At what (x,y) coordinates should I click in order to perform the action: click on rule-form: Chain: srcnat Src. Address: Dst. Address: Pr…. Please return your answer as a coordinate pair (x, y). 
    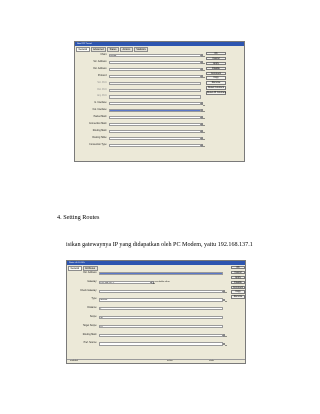
    Looking at the image, I should click on (141, 104).